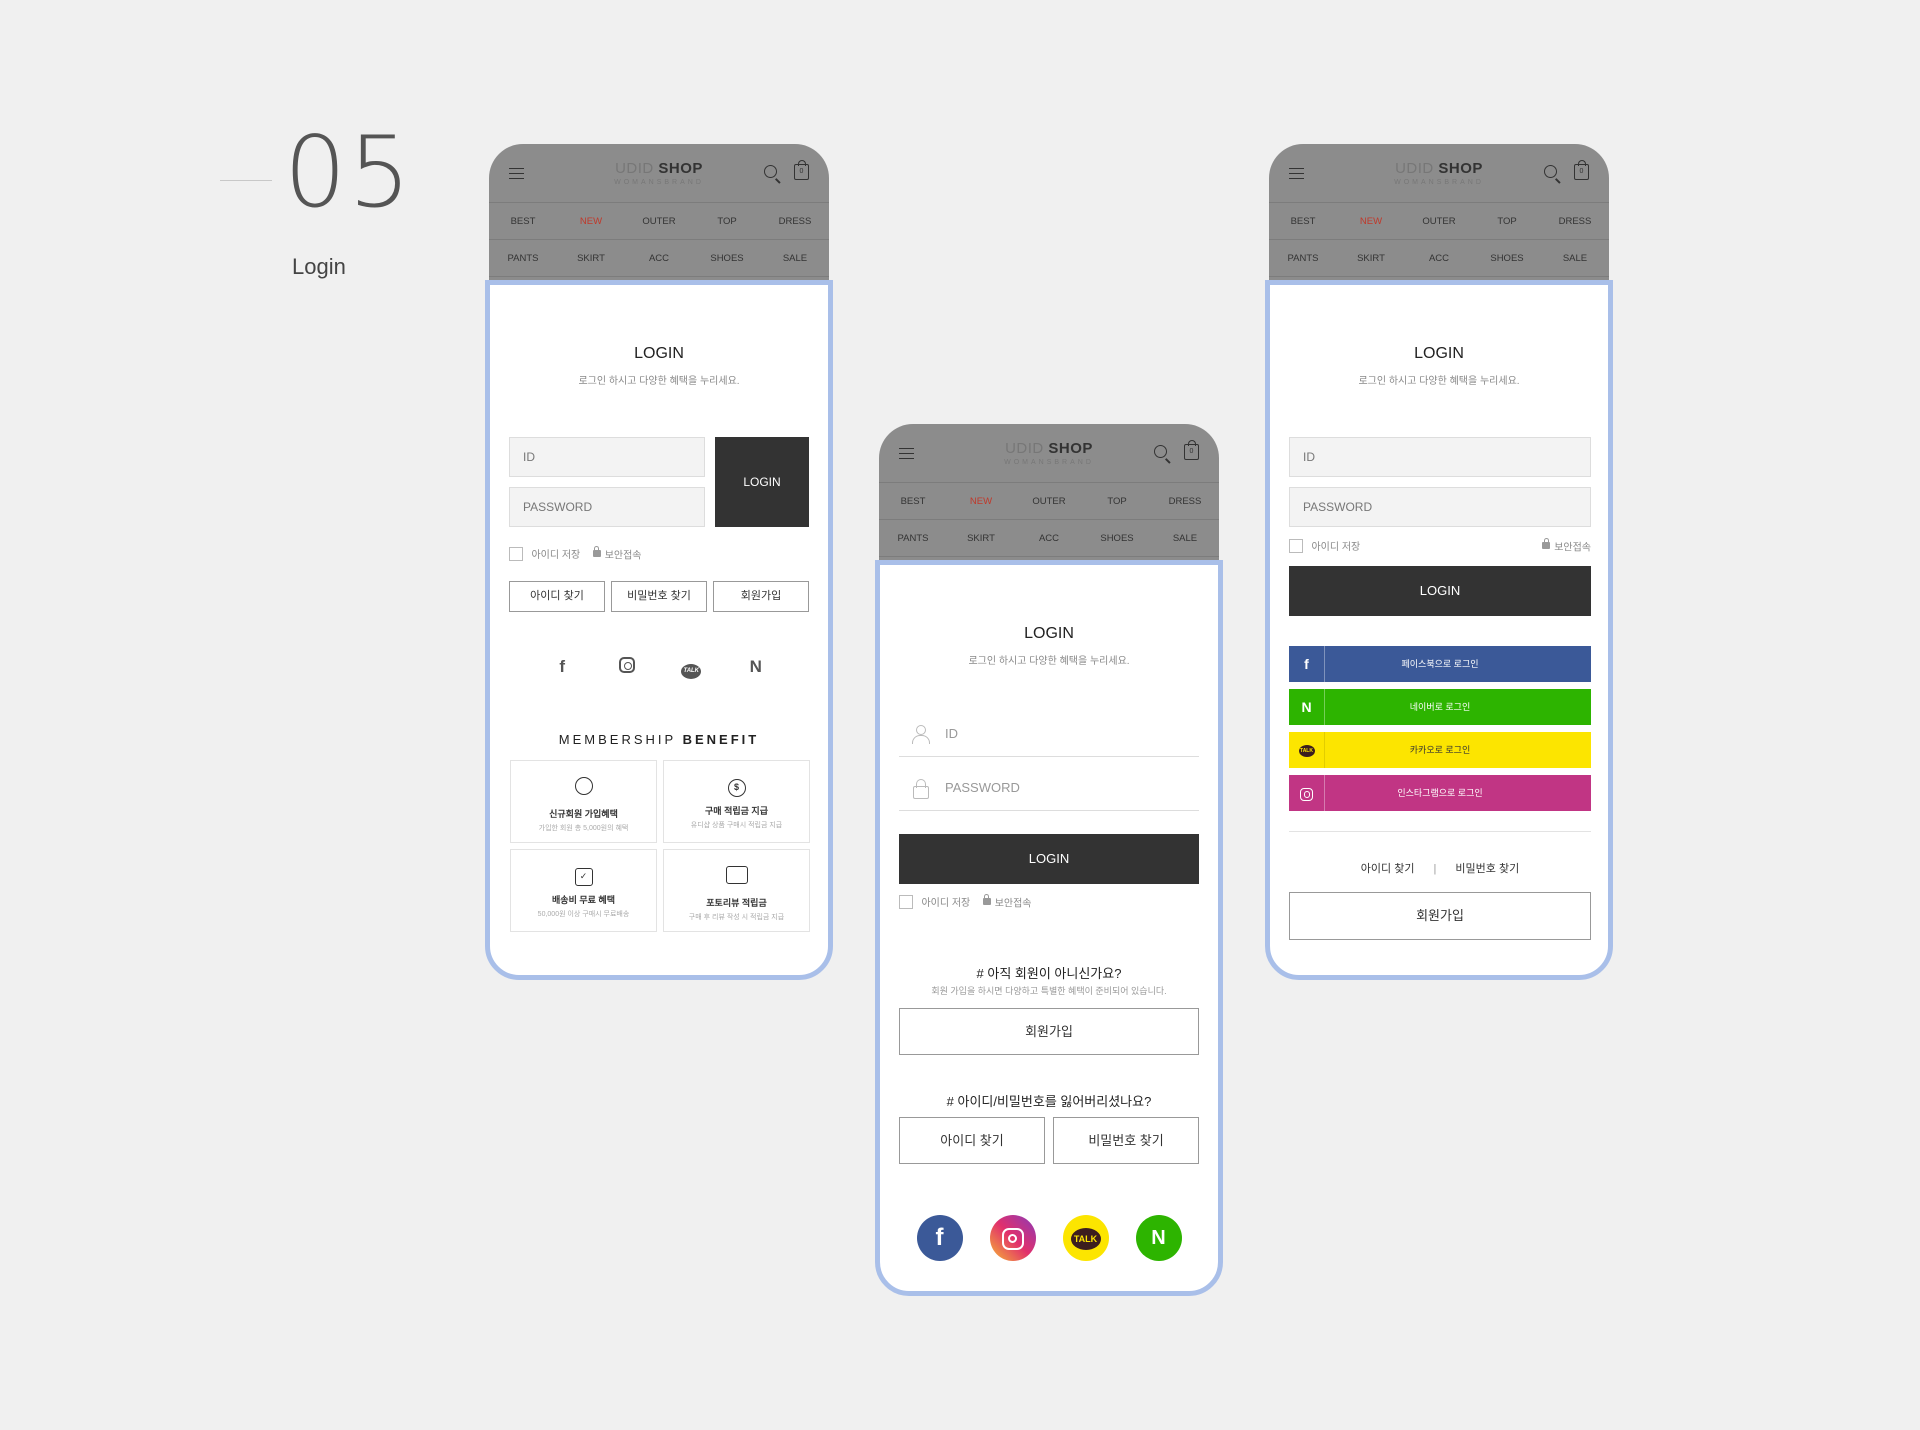 The image size is (1920, 1430). Describe the element at coordinates (736, 801) in the screenshot. I see `benefit-card: $ 구매 적립금 지급 유디샵 상품 구매시 적립금 지급` at that location.